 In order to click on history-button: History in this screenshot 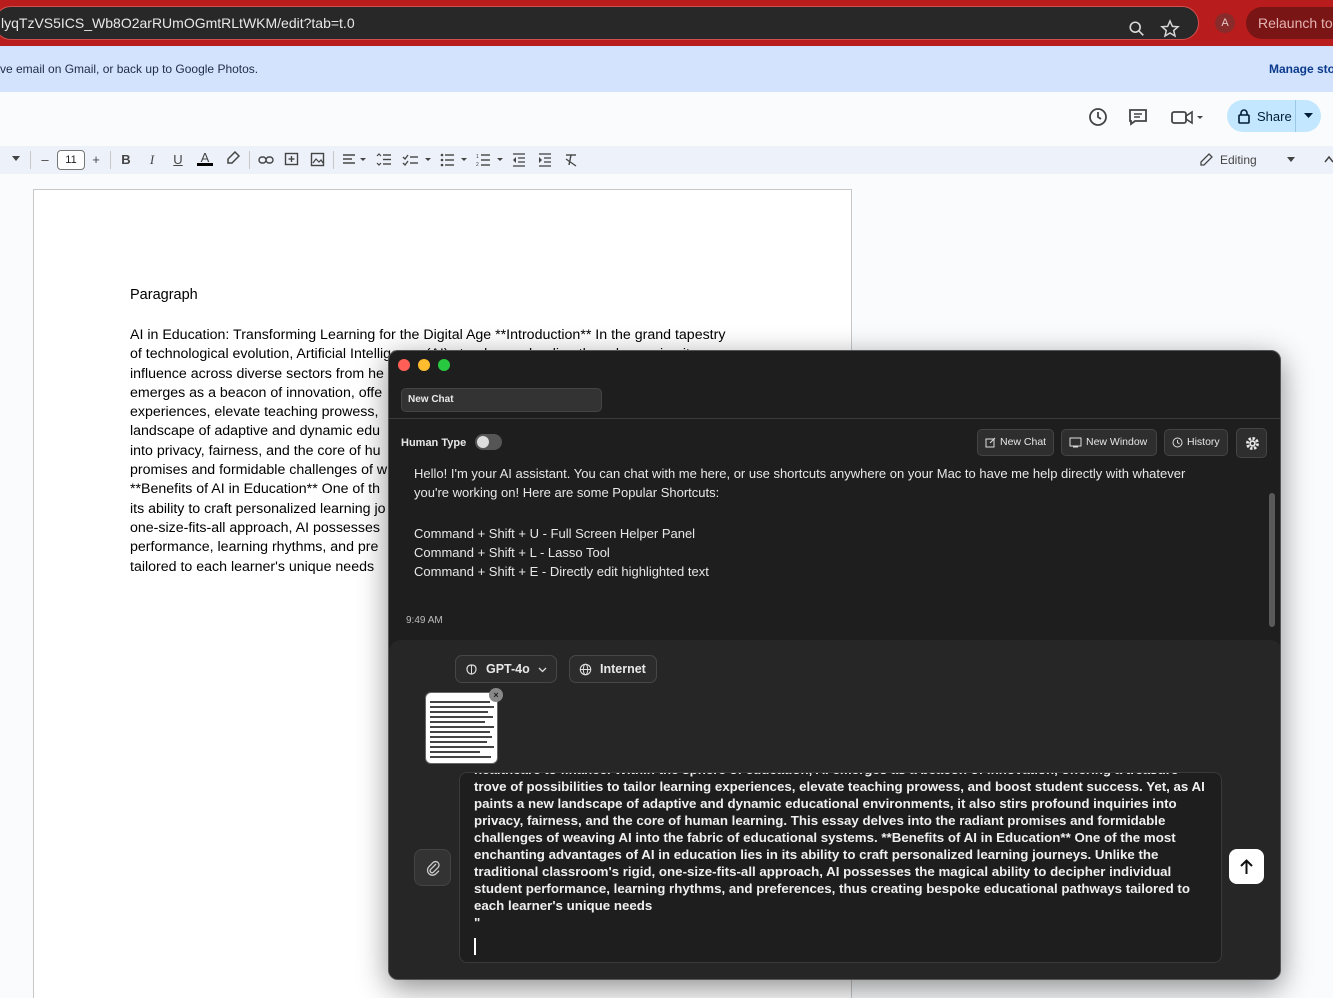, I will do `click(1196, 442)`.